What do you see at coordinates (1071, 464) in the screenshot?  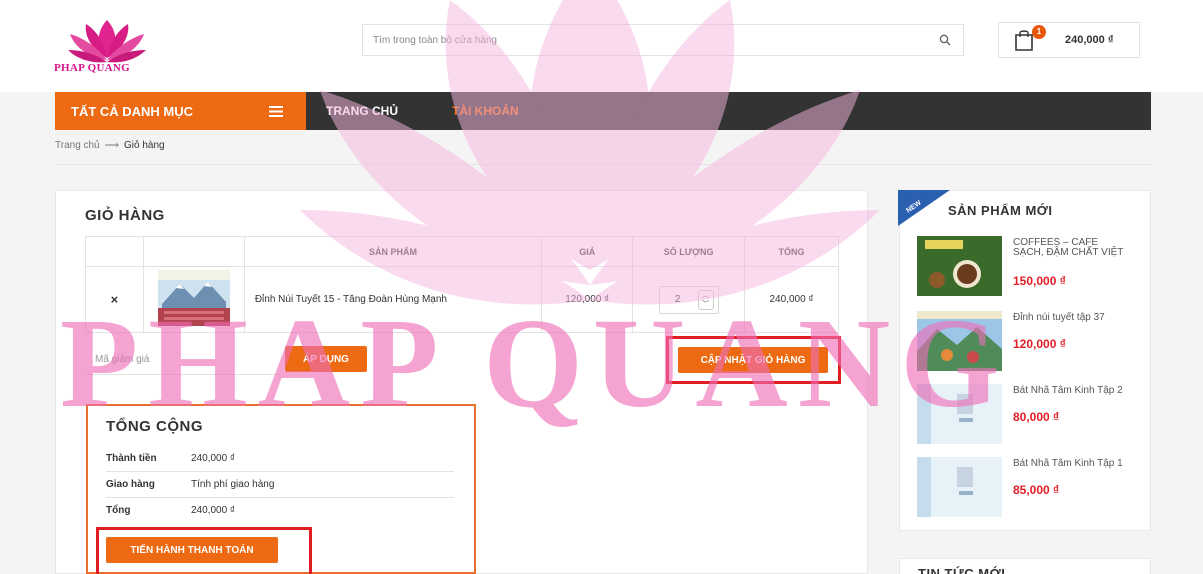 I see `side-product-title-link: Bát Nhã Tâm Kinh Tập 1` at bounding box center [1071, 464].